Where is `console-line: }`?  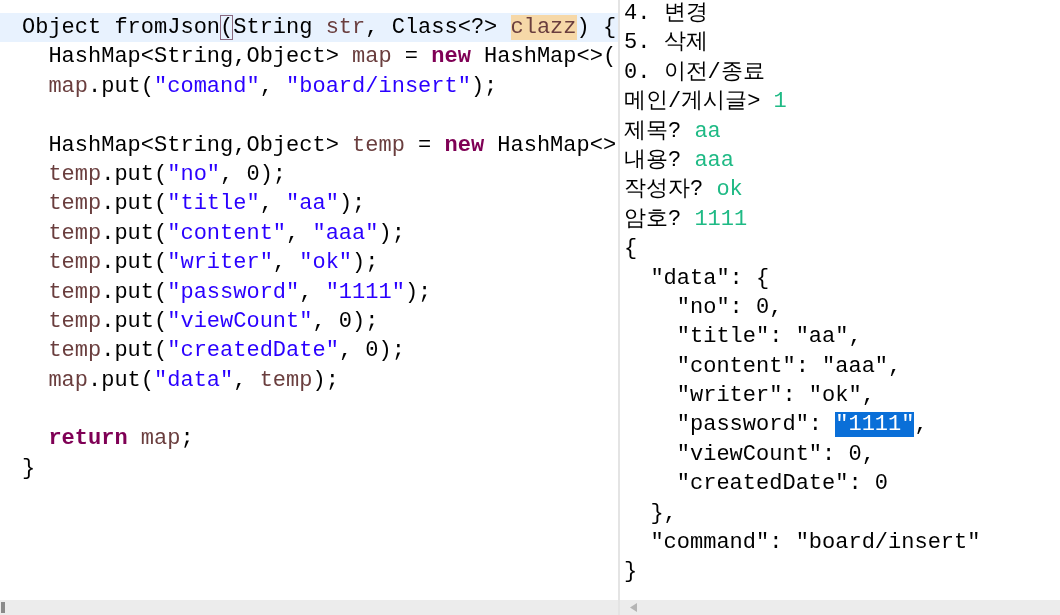 console-line: } is located at coordinates (631, 572).